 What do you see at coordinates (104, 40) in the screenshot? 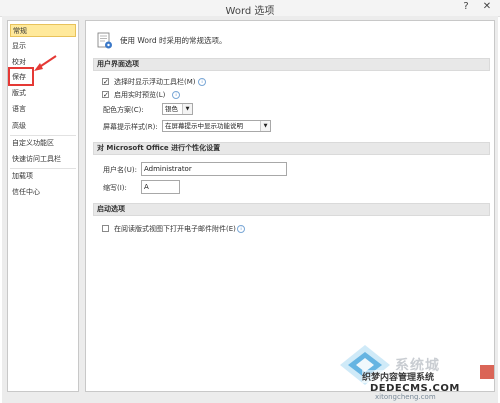
I see `general-options-icon` at bounding box center [104, 40].